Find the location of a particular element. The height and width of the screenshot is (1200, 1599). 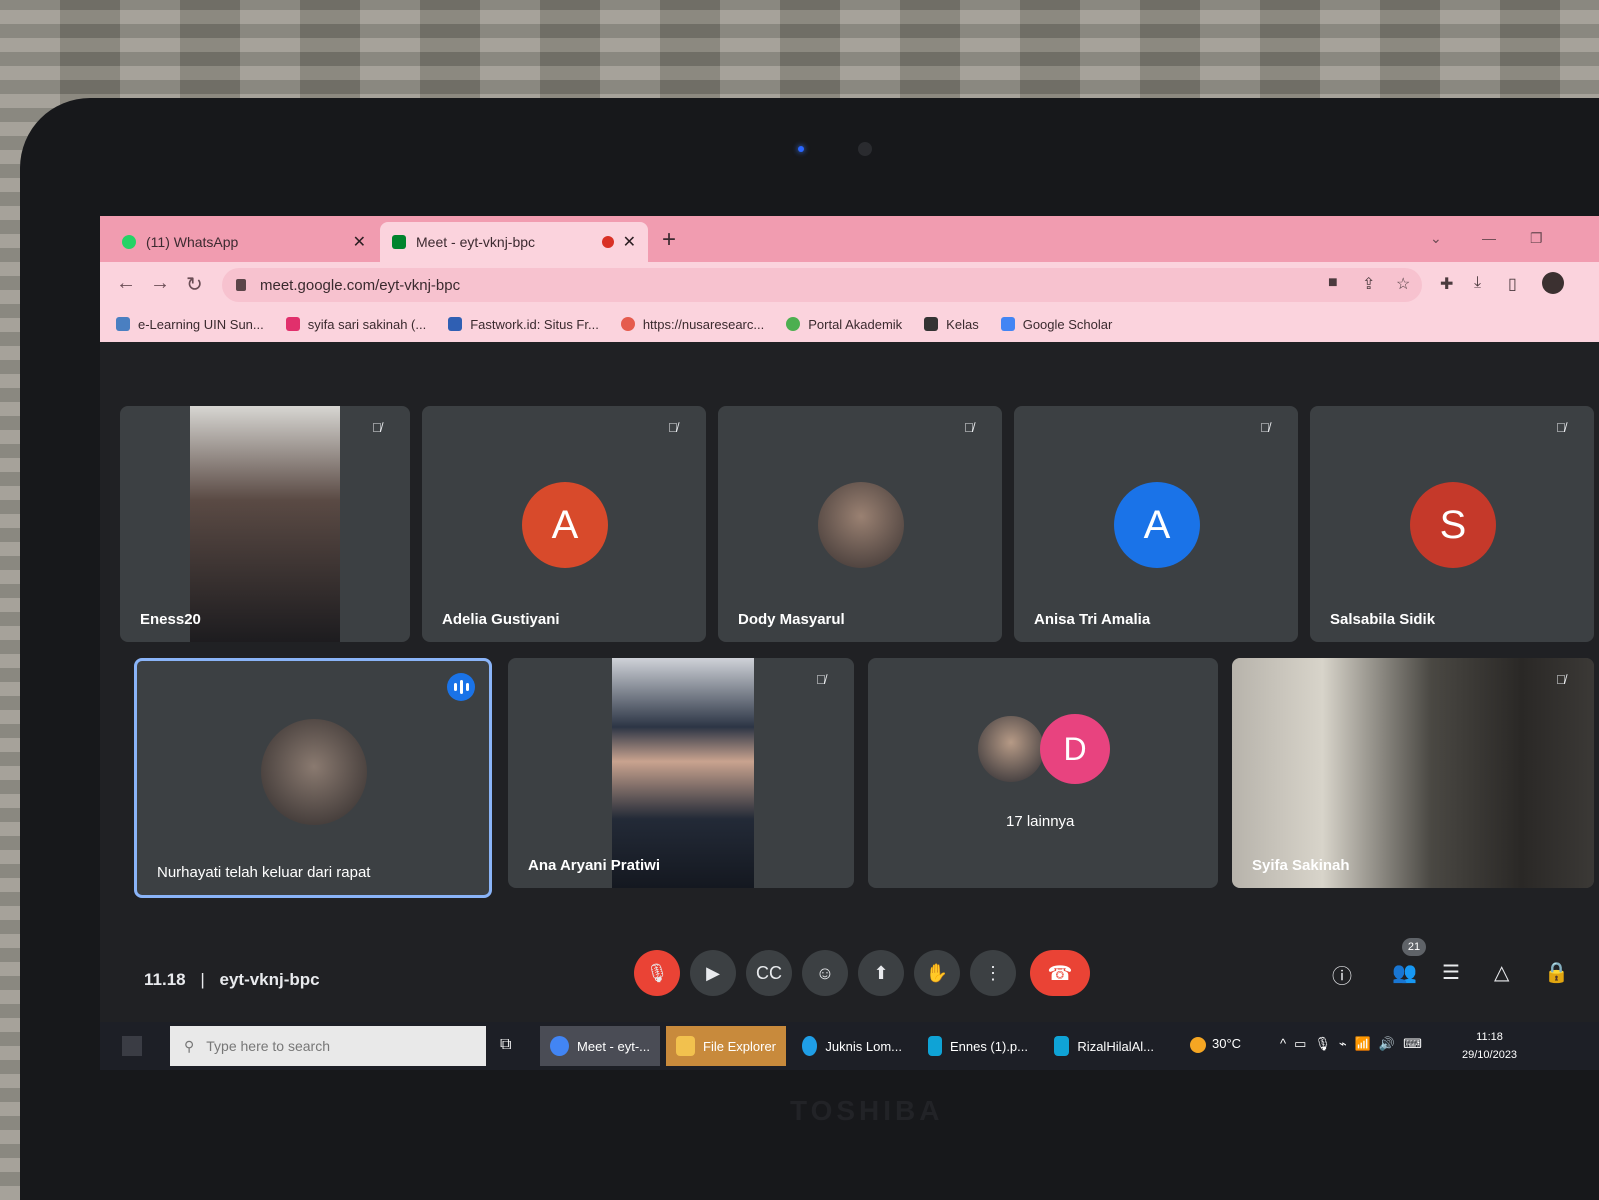

star-icon: ☆ is located at coordinates (1405, 283).